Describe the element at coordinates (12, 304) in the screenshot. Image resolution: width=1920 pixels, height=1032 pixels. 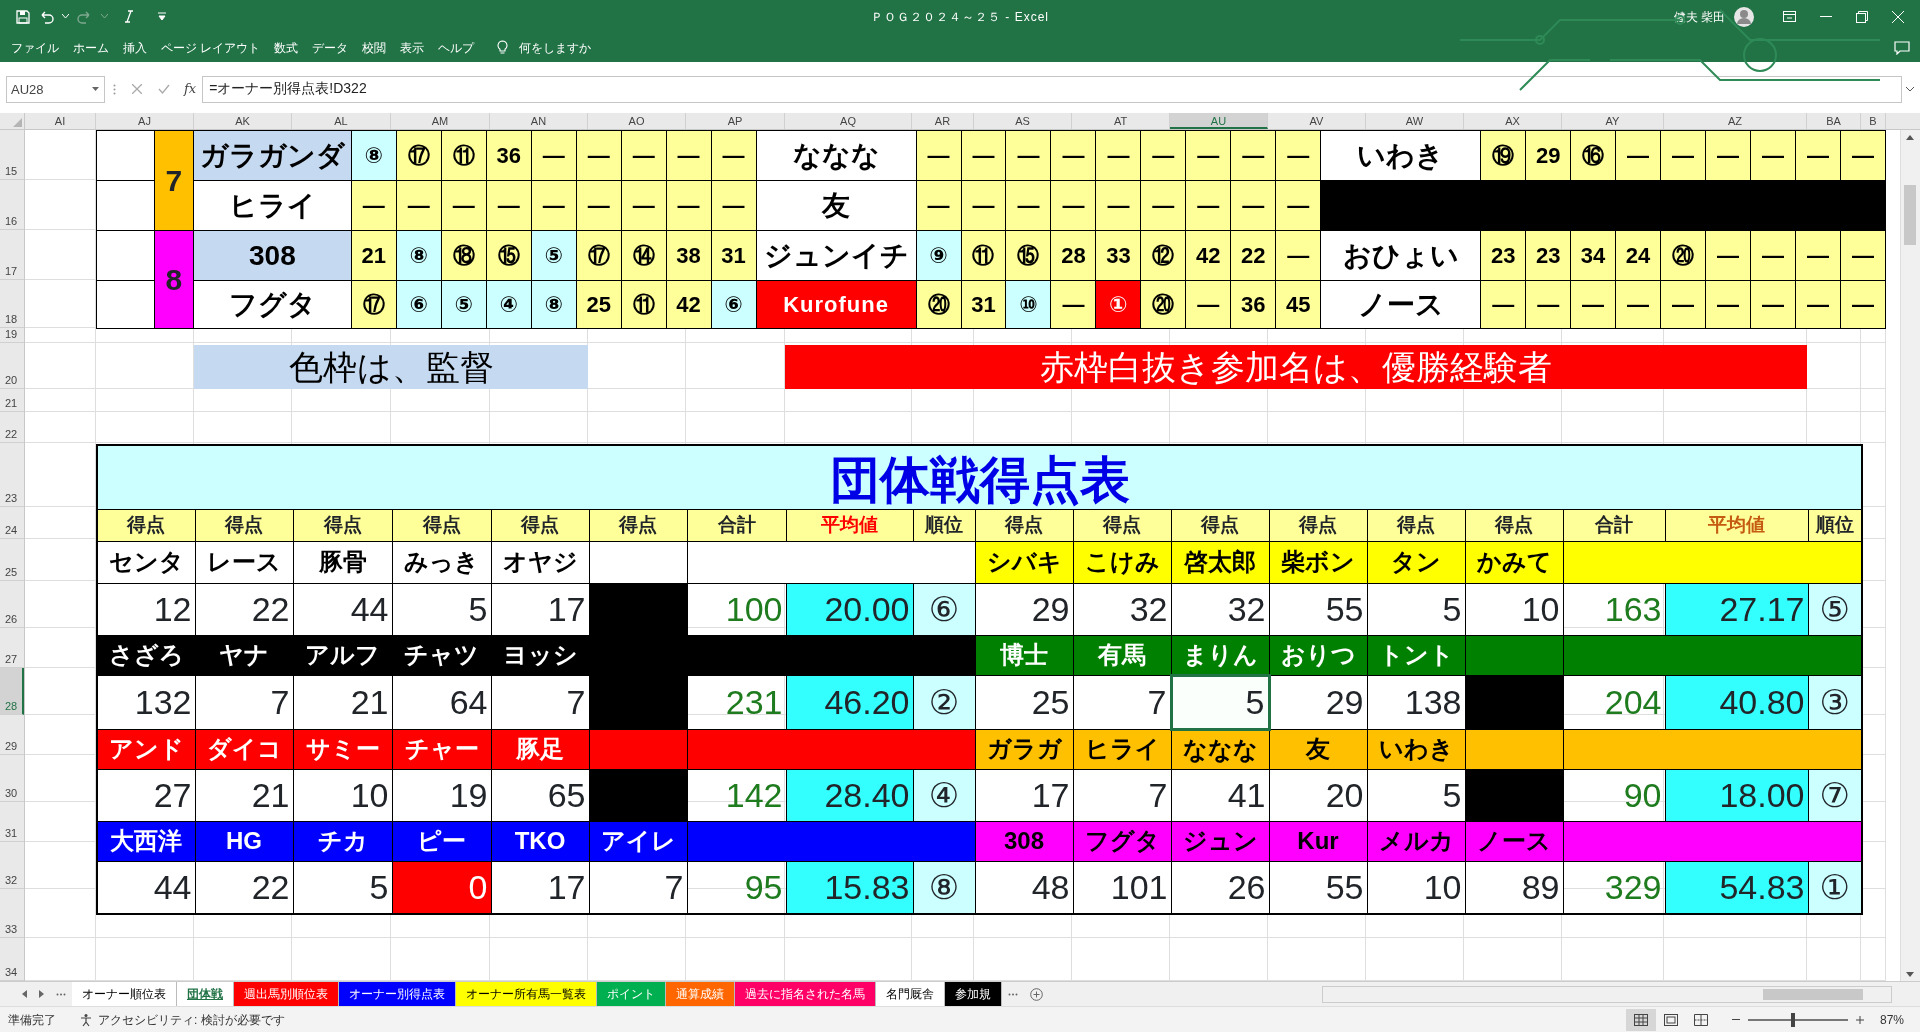
I see `row-header: 18` at that location.